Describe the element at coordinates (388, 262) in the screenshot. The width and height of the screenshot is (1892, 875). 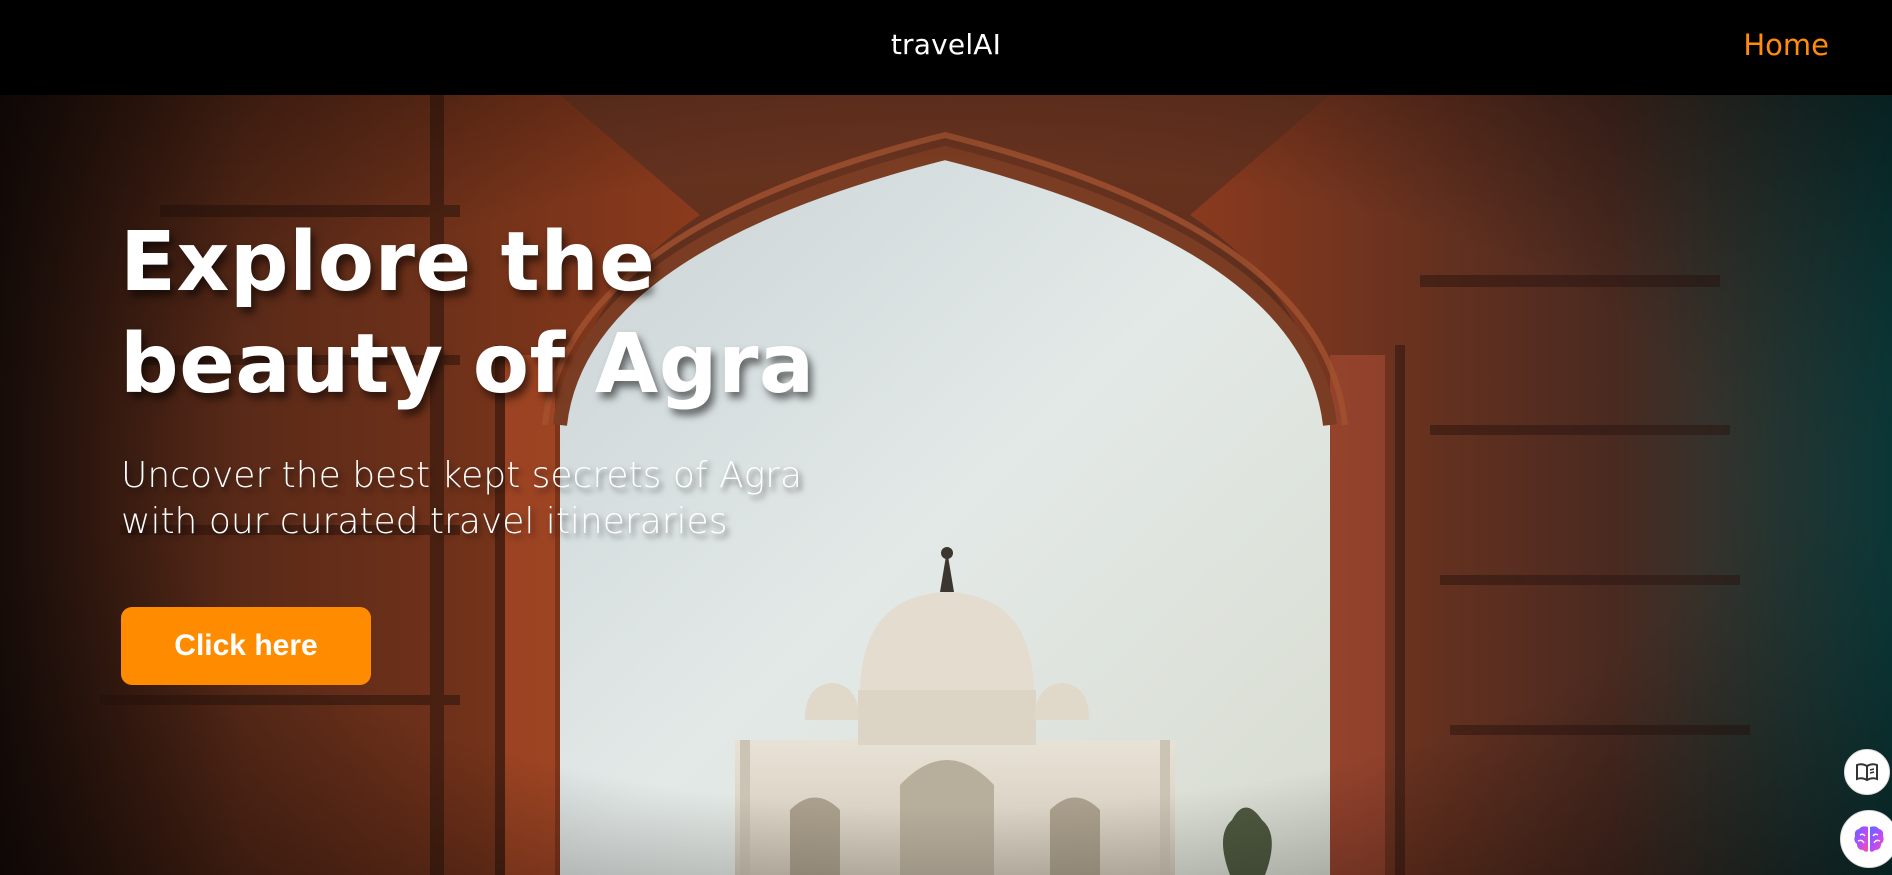
I see `hero-headline-line1: Explore the` at that location.